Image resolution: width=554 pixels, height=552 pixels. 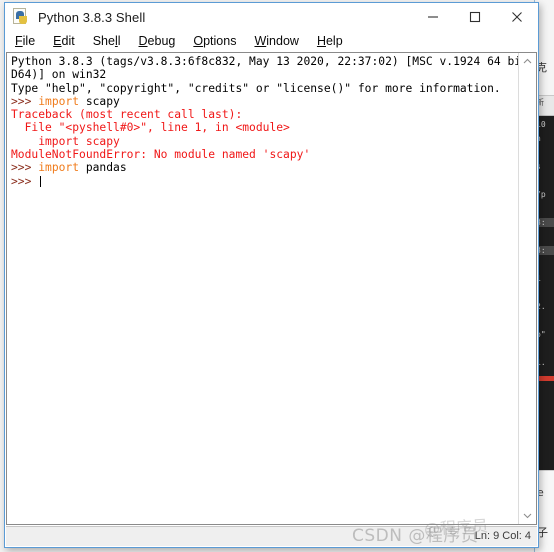 I want to click on console-line: File "<pyshell#0>", line 1, in <module>, so click(x=263, y=127).